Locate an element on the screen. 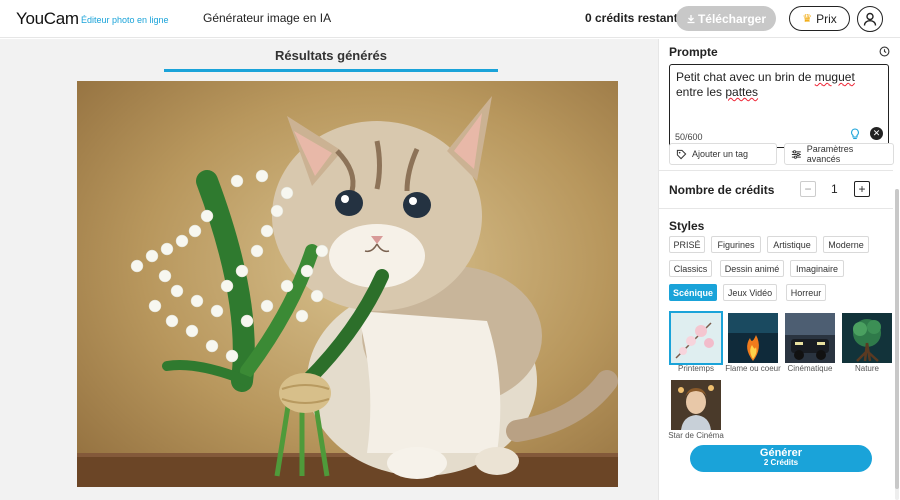 This screenshot has width=900, height=500. user-account-button is located at coordinates (870, 19).